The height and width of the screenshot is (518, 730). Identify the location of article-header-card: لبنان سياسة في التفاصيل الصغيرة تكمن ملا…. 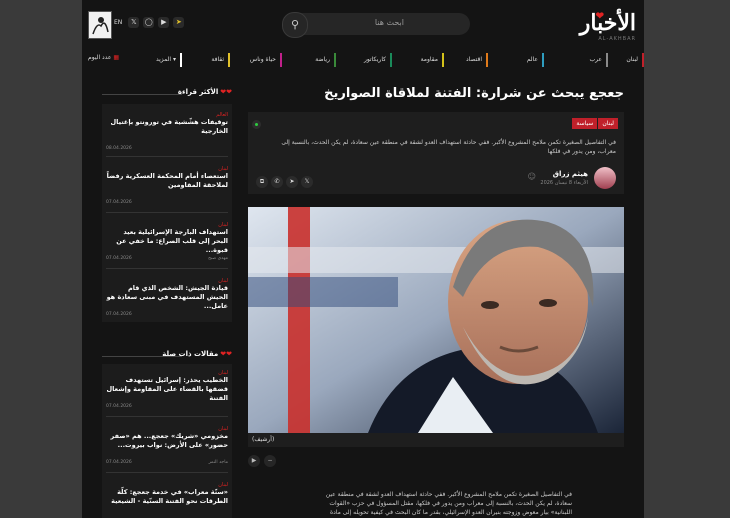
(436, 153).